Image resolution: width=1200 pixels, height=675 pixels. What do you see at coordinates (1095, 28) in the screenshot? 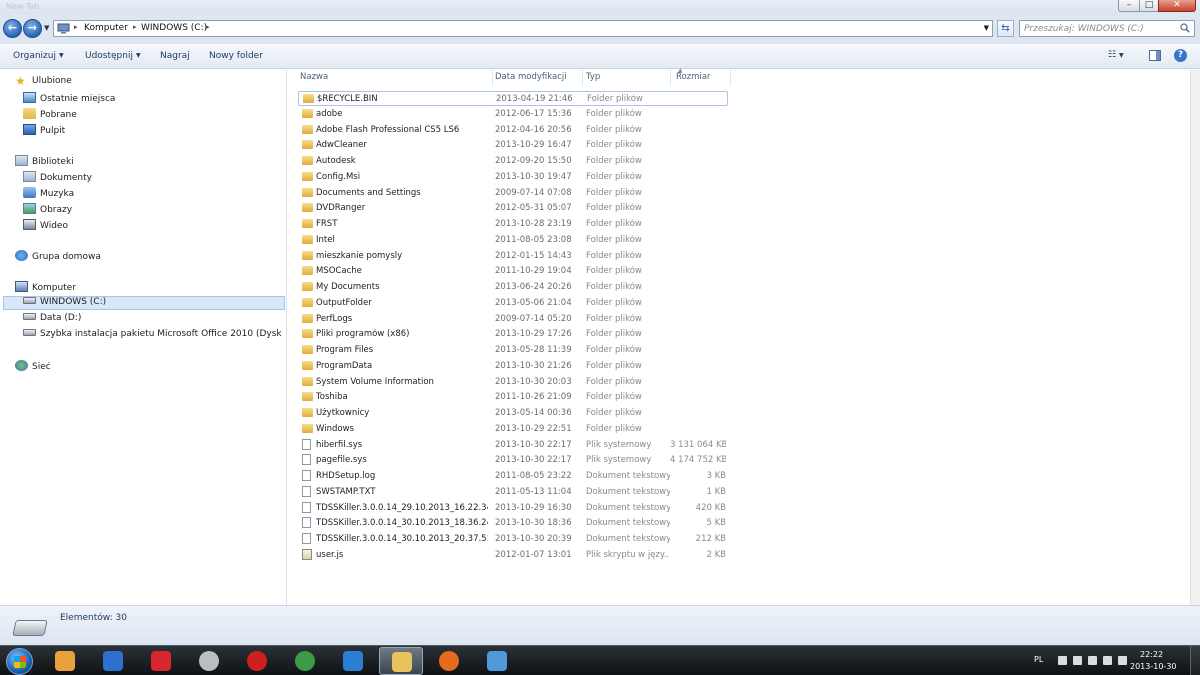
I see `search-input` at bounding box center [1095, 28].